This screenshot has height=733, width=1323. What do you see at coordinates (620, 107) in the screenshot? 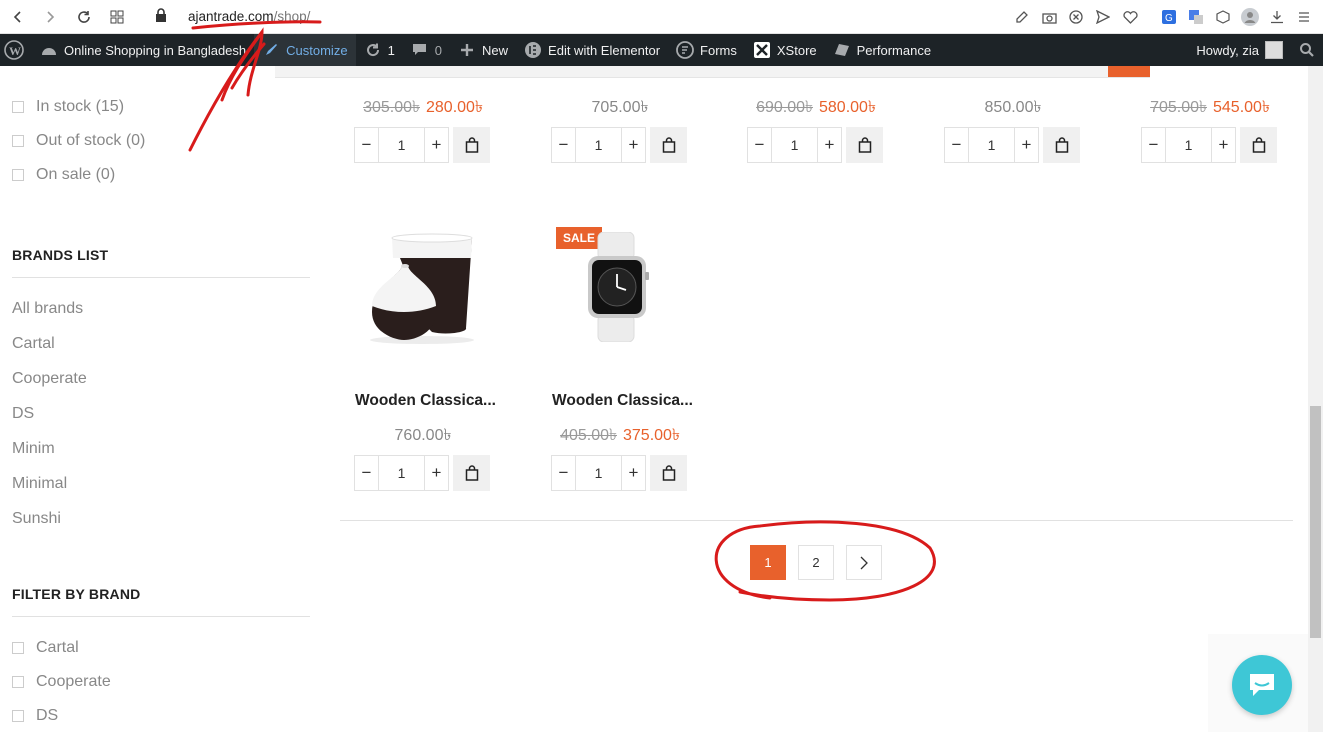
I see `product-price: 705.00৳` at bounding box center [620, 107].